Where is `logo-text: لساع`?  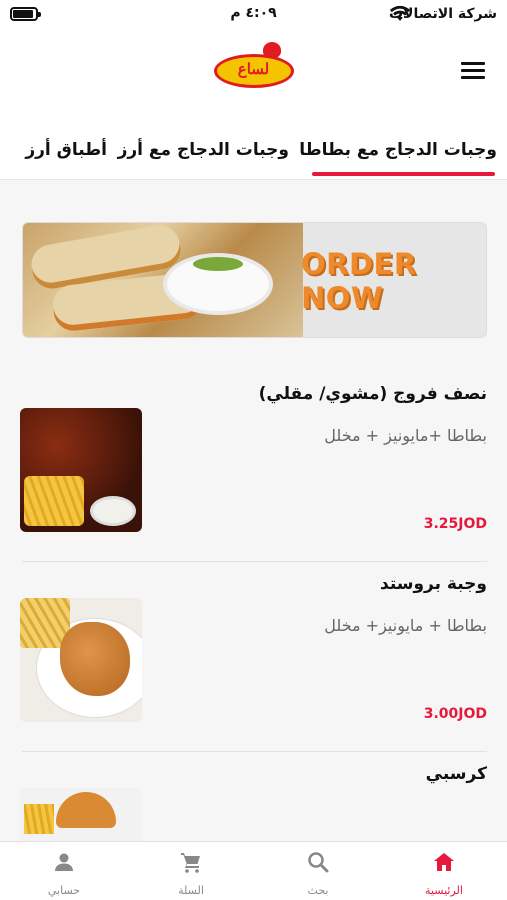
logo-text: لساع is located at coordinates (253, 69).